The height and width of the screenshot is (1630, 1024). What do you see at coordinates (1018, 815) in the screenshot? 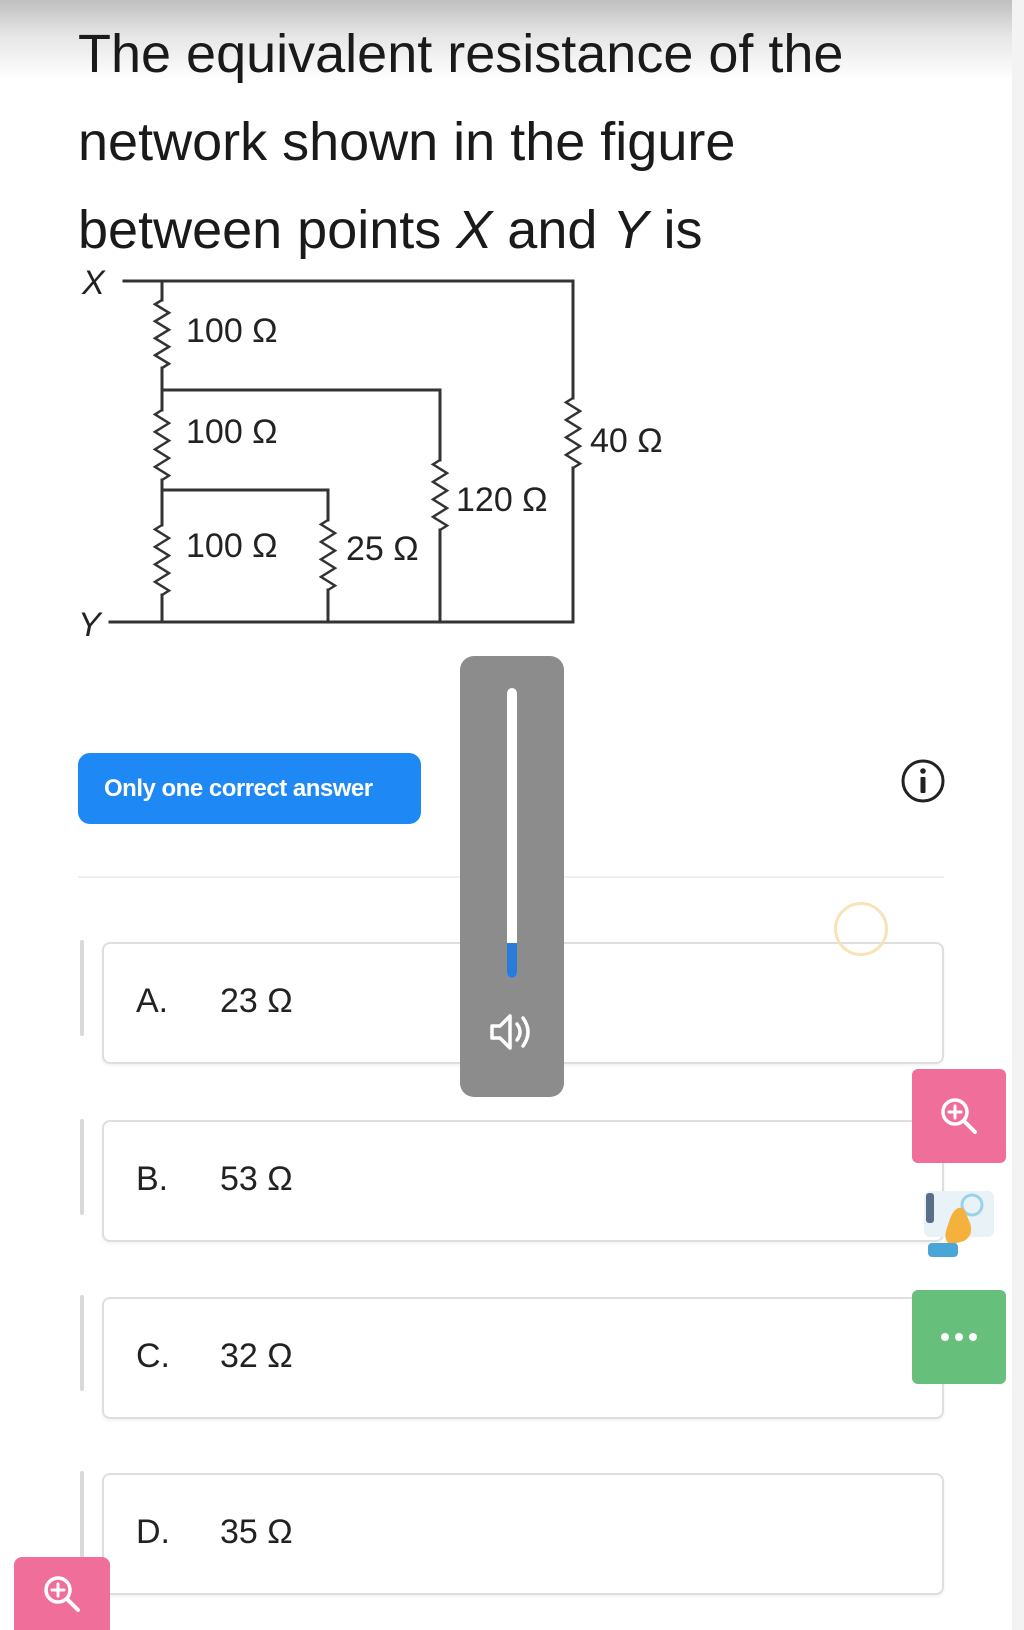
I see `right-edge-strip` at bounding box center [1018, 815].